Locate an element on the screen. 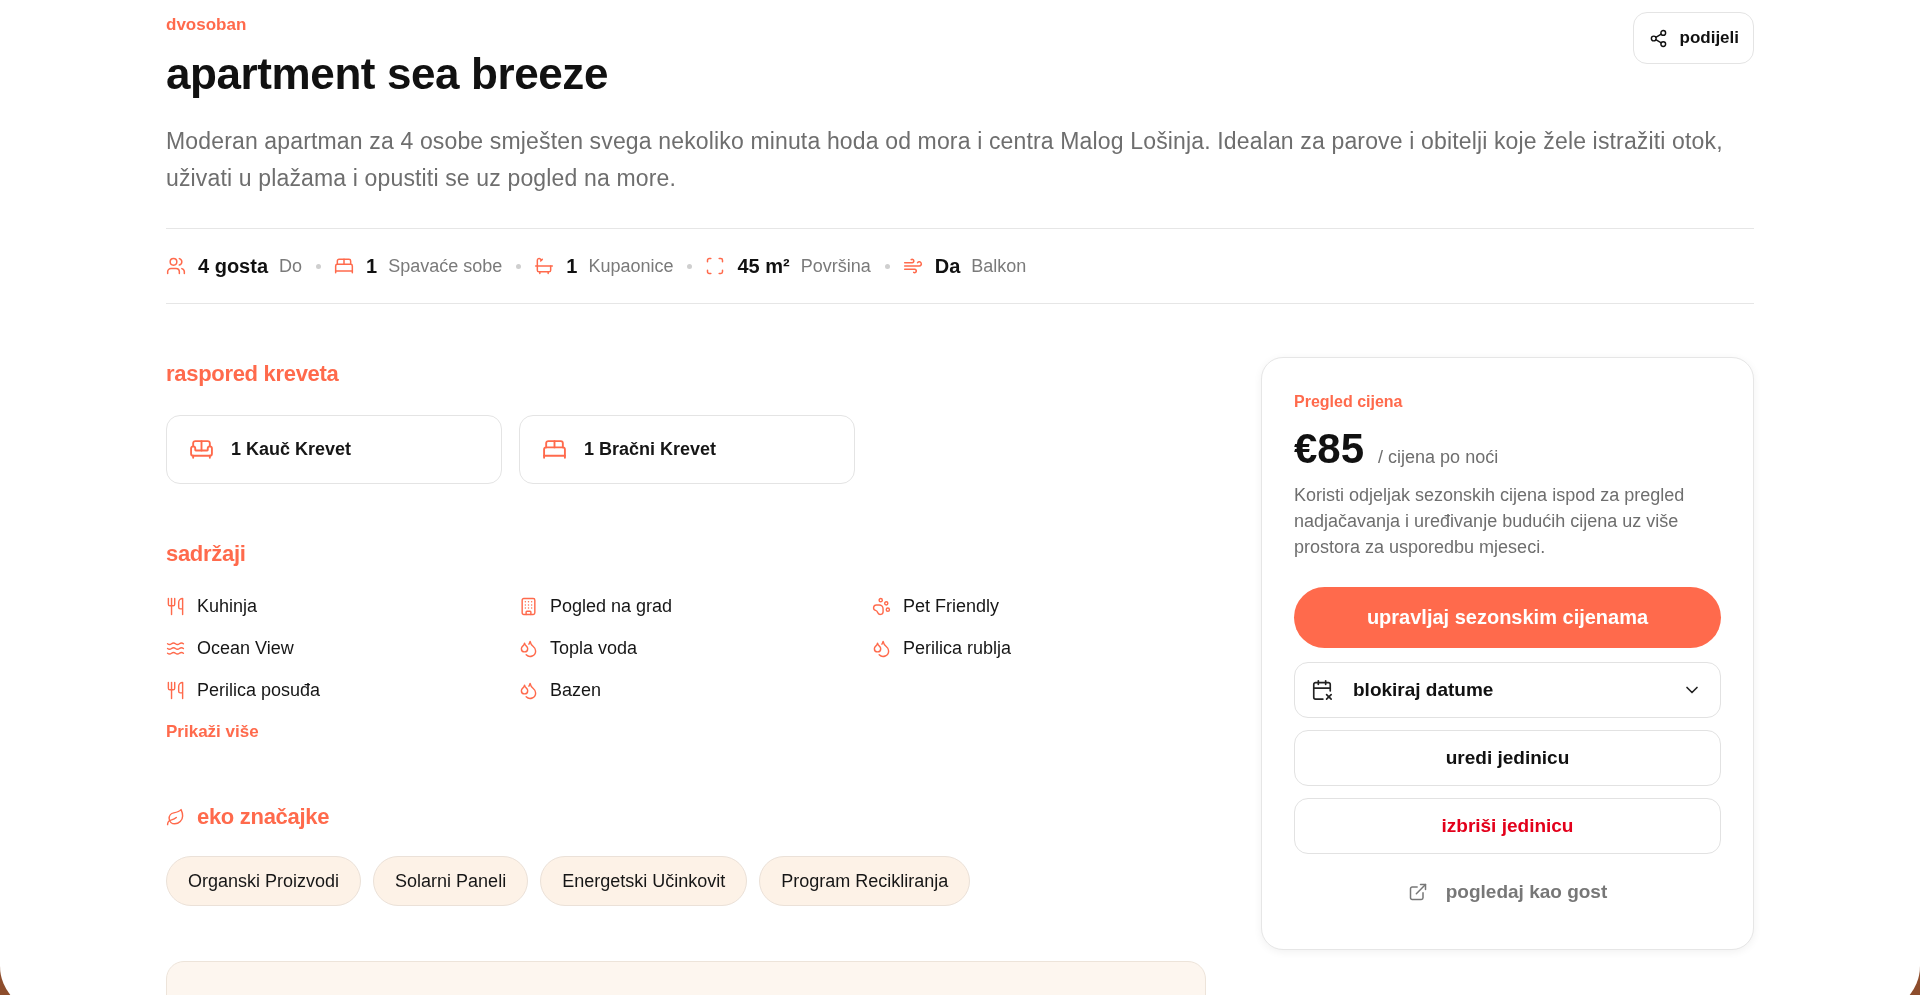  sofa-icon is located at coordinates (201, 449).